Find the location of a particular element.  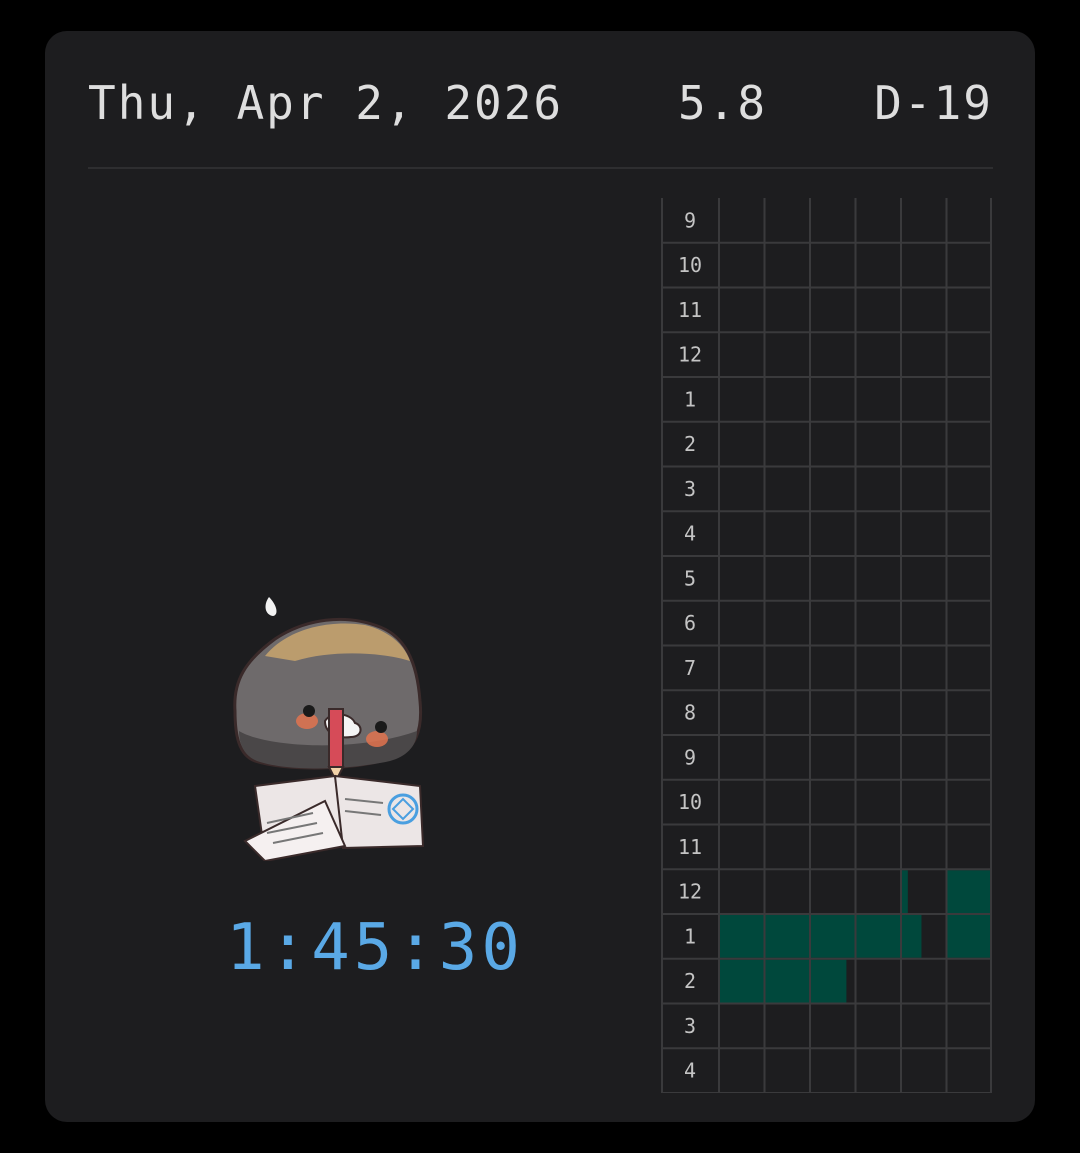

header-divider is located at coordinates (540, 168).